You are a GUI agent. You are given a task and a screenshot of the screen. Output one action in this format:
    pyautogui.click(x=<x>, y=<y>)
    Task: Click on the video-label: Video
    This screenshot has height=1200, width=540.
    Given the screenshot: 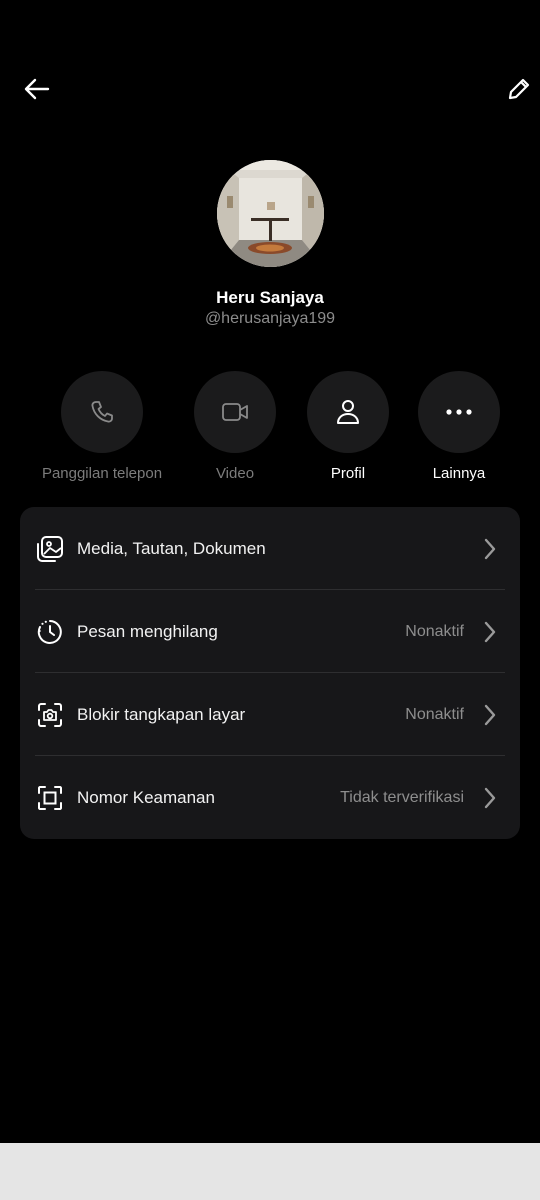 What is the action you would take?
    pyautogui.click(x=235, y=473)
    